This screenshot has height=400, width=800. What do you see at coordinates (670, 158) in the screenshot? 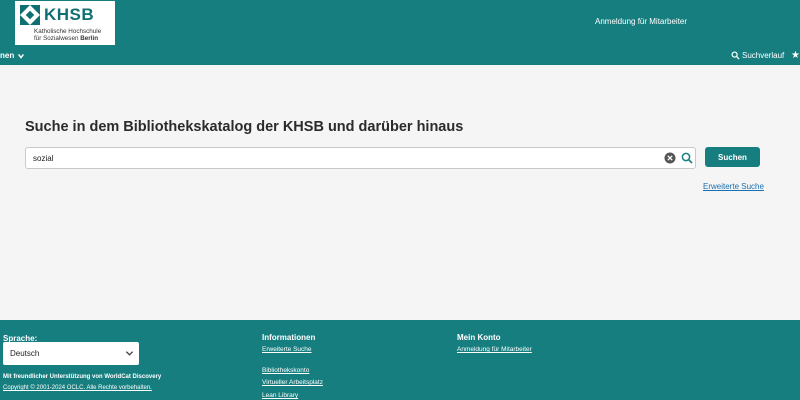
I see `clear-icon` at bounding box center [670, 158].